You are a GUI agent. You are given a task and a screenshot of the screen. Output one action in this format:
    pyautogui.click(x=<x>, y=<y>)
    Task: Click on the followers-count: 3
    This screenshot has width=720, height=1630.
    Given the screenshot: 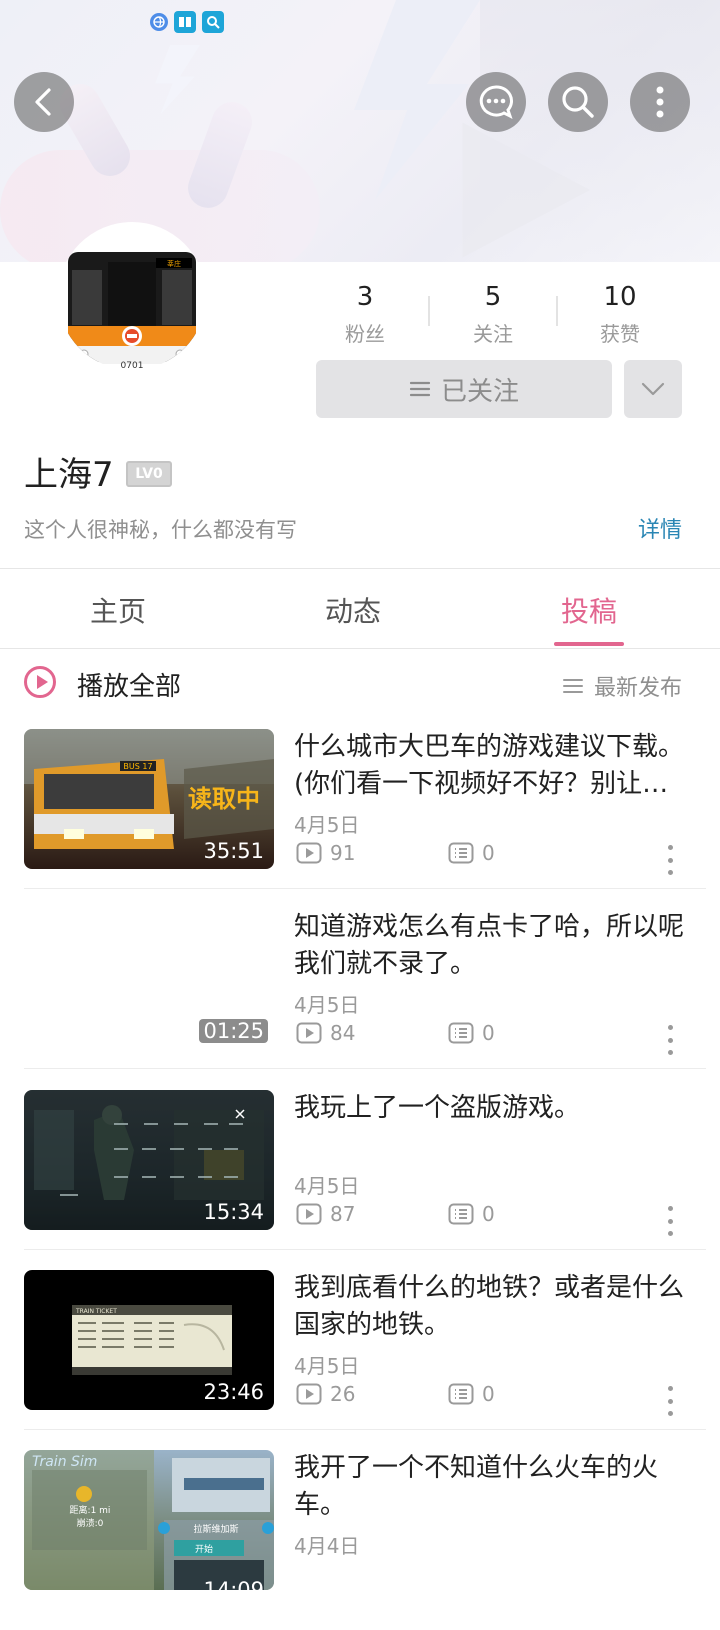 What is the action you would take?
    pyautogui.click(x=365, y=297)
    